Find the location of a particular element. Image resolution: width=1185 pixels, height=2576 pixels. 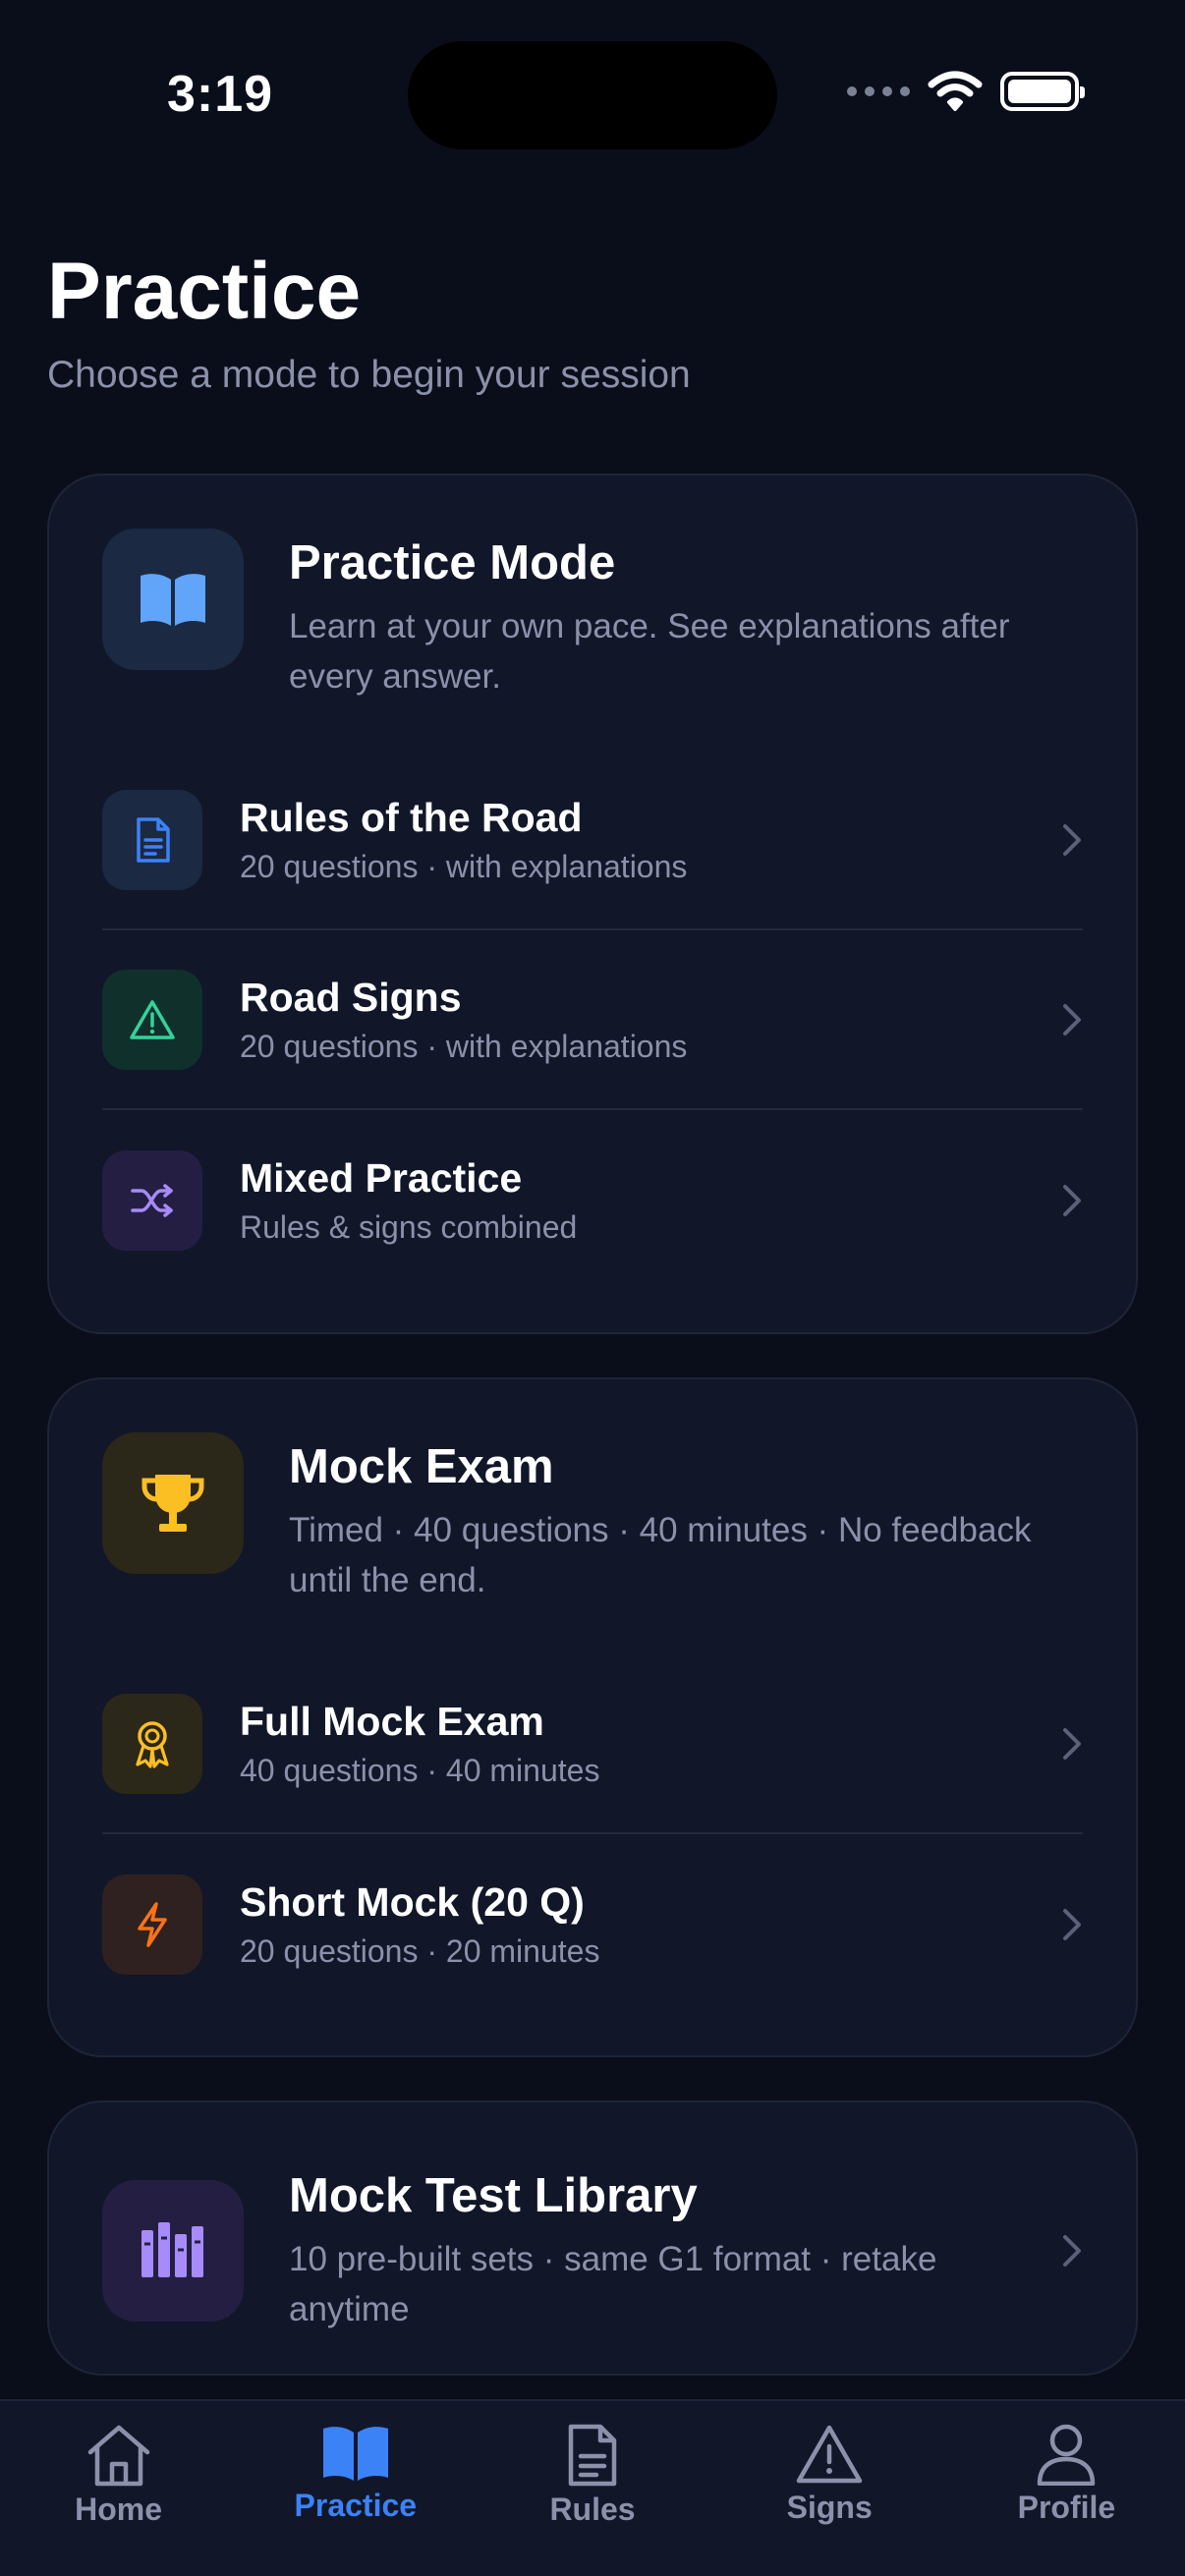

item-title: Short Mock (20 Q) is located at coordinates (413, 1901).